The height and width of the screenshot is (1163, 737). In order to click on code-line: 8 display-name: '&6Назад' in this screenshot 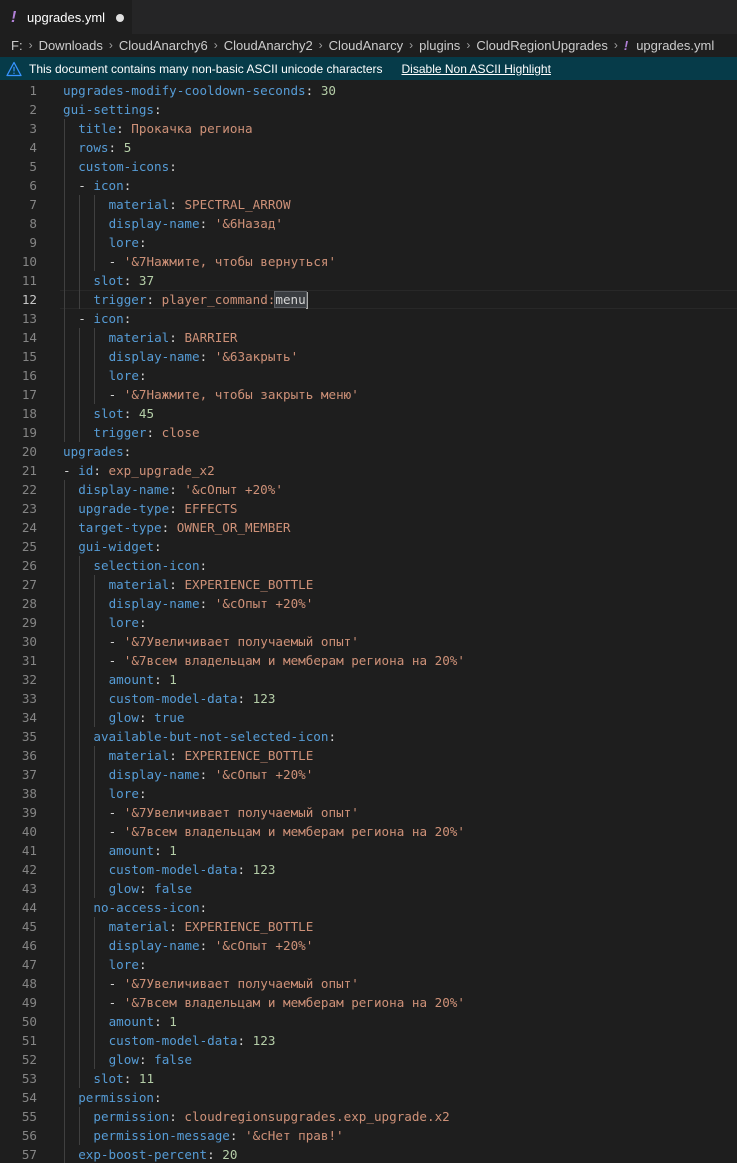, I will do `click(368, 223)`.